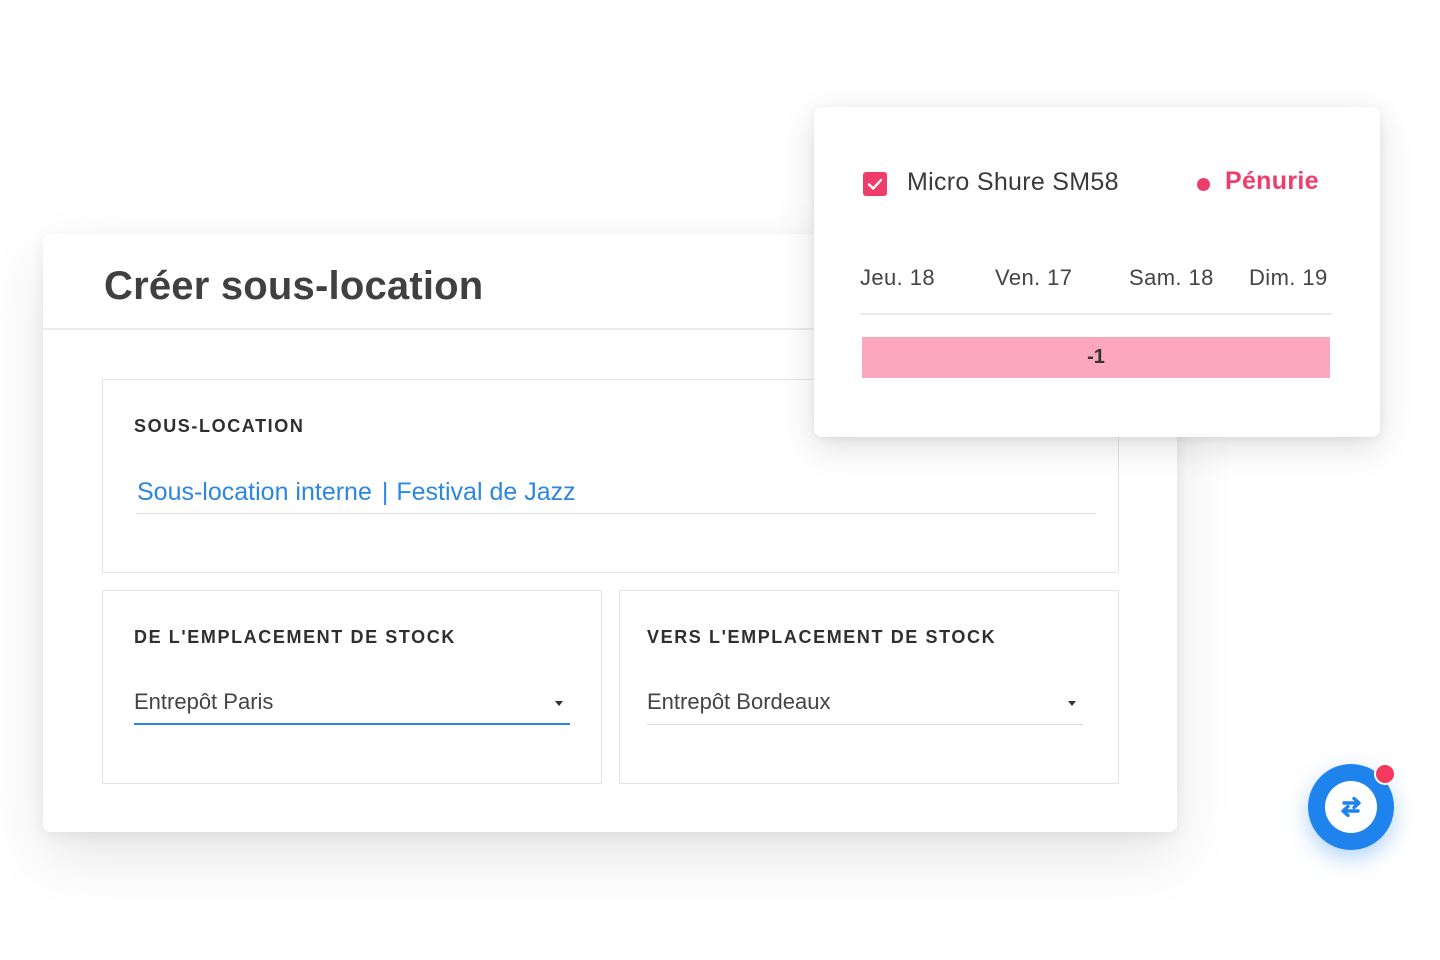 The height and width of the screenshot is (960, 1440). Describe the element at coordinates (865, 706) in the screenshot. I see `to-stock-select: Entrepôt Bordeaux` at that location.